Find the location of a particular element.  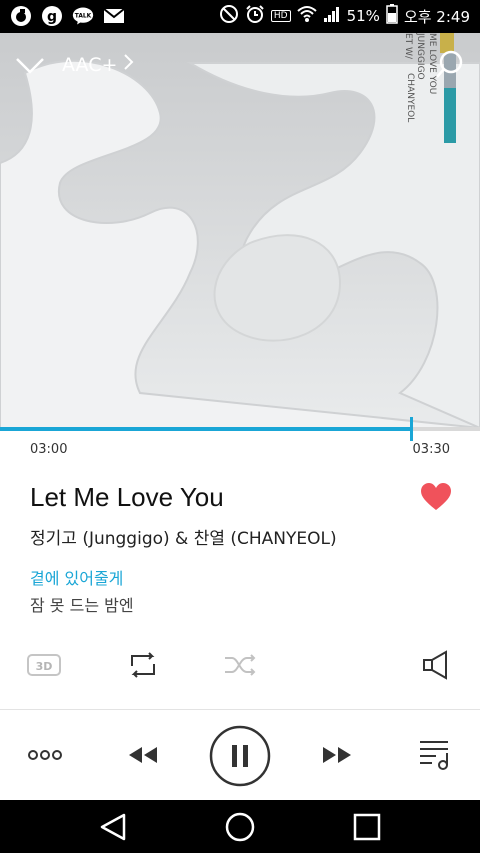

more-icon is located at coordinates (45, 755).